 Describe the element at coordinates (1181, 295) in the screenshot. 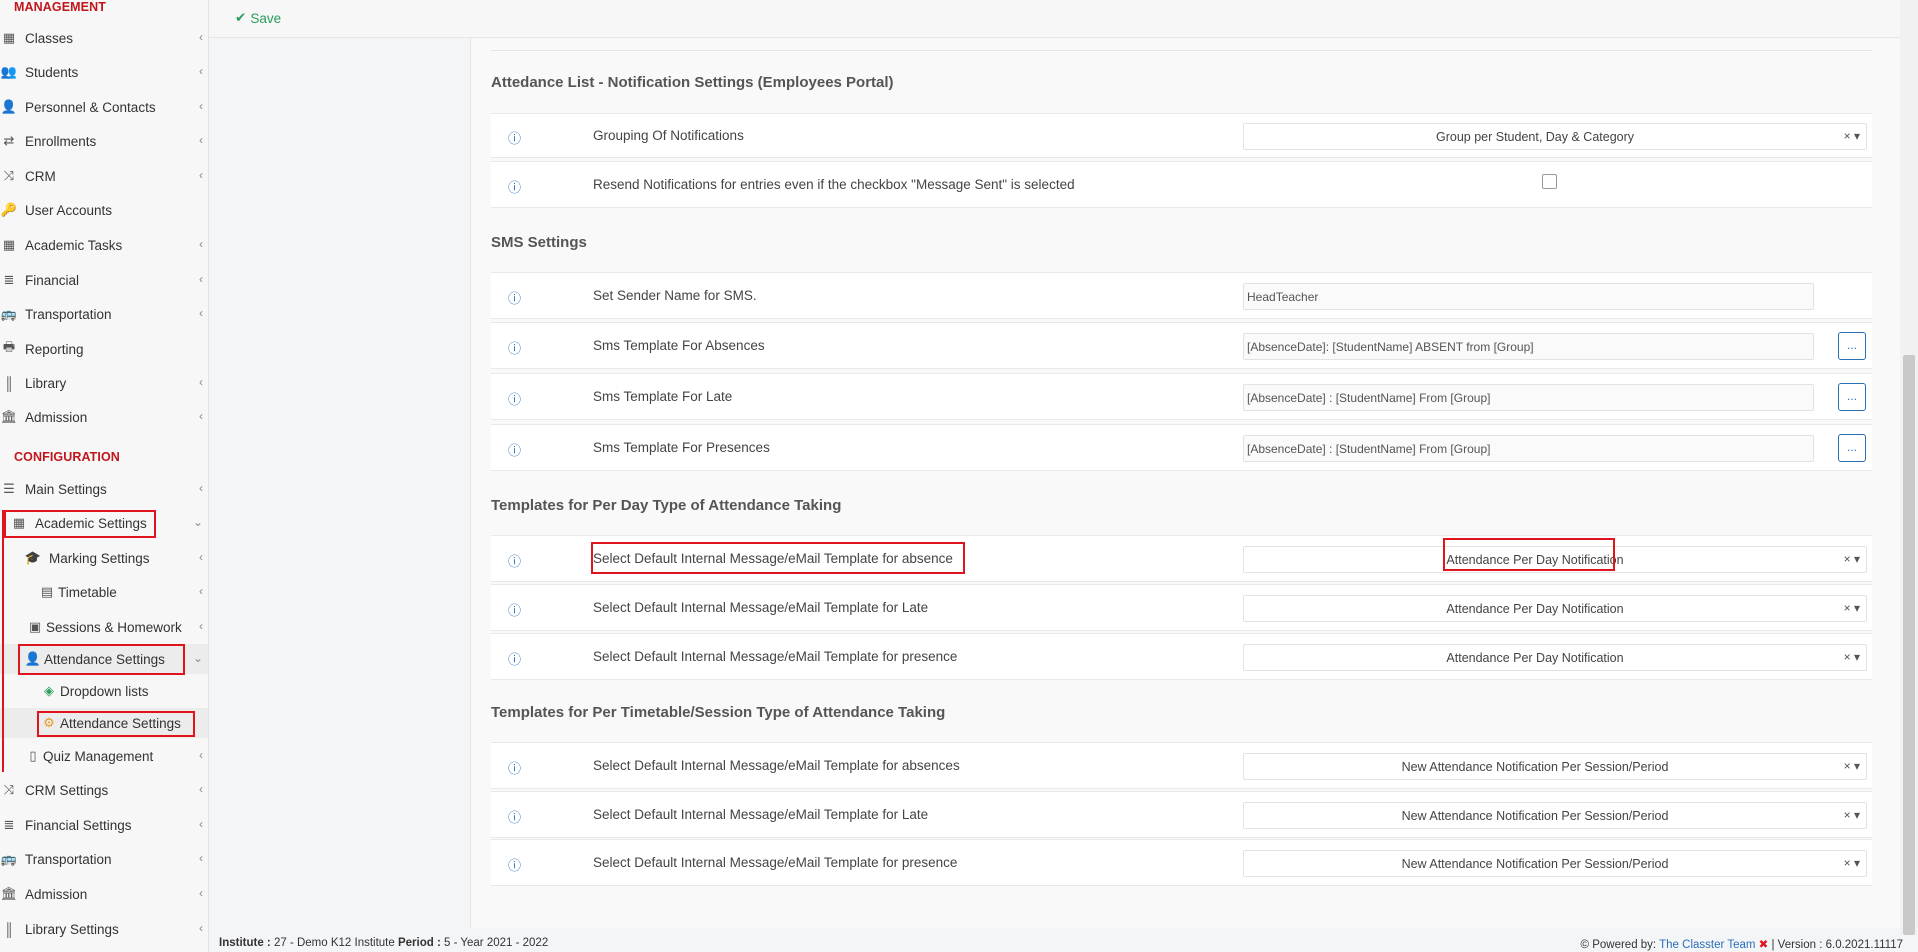

I see `setting-row-sender: ⓘ Set Sender Name for SMS. HeadTeacher` at that location.